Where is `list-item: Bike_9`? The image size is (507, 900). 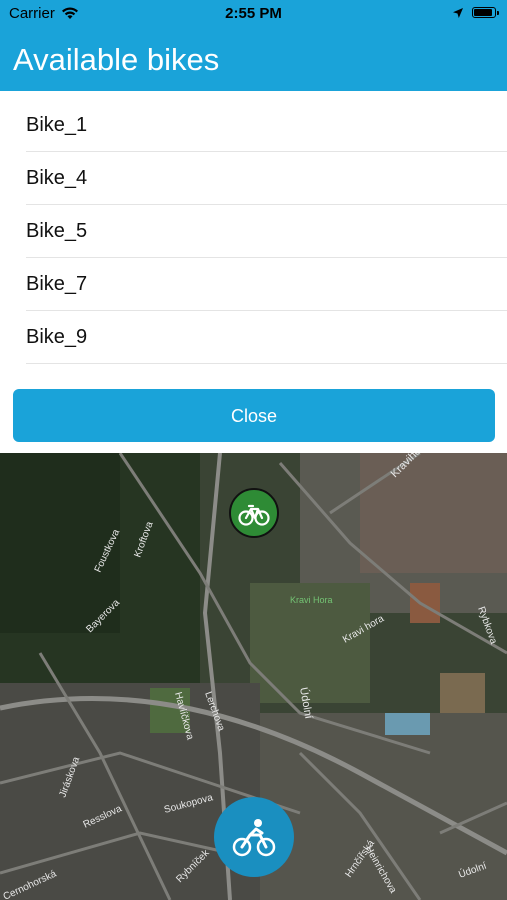
list-item: Bike_9 is located at coordinates (253, 337).